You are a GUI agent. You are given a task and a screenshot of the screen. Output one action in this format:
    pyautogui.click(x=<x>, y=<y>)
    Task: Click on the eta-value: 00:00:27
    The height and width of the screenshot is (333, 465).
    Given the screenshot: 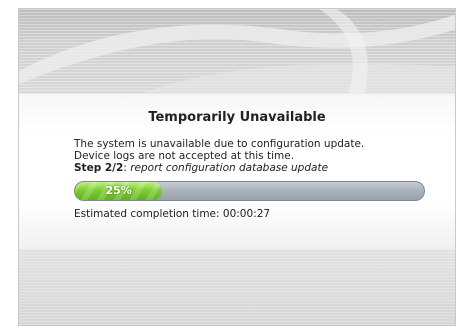 What is the action you would take?
    pyautogui.click(x=246, y=214)
    